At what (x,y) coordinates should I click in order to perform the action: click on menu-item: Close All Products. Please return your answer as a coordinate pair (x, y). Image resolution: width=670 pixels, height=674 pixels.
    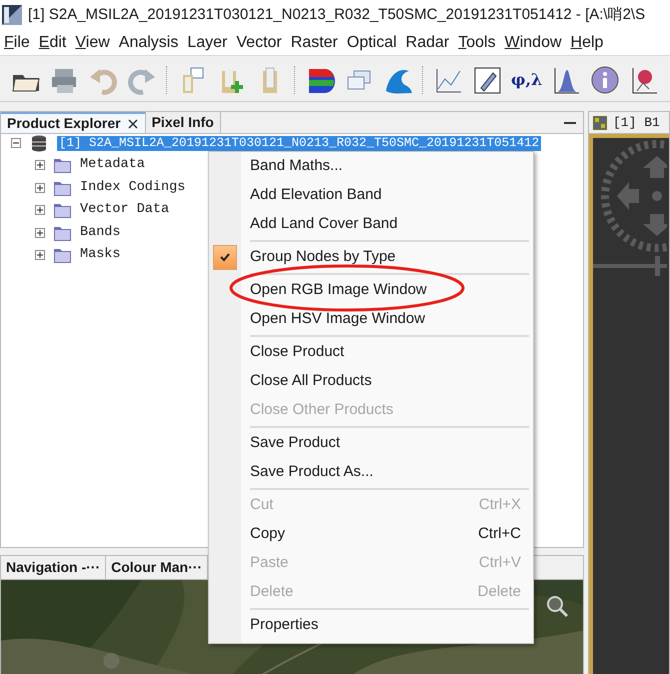
    Looking at the image, I should click on (371, 381).